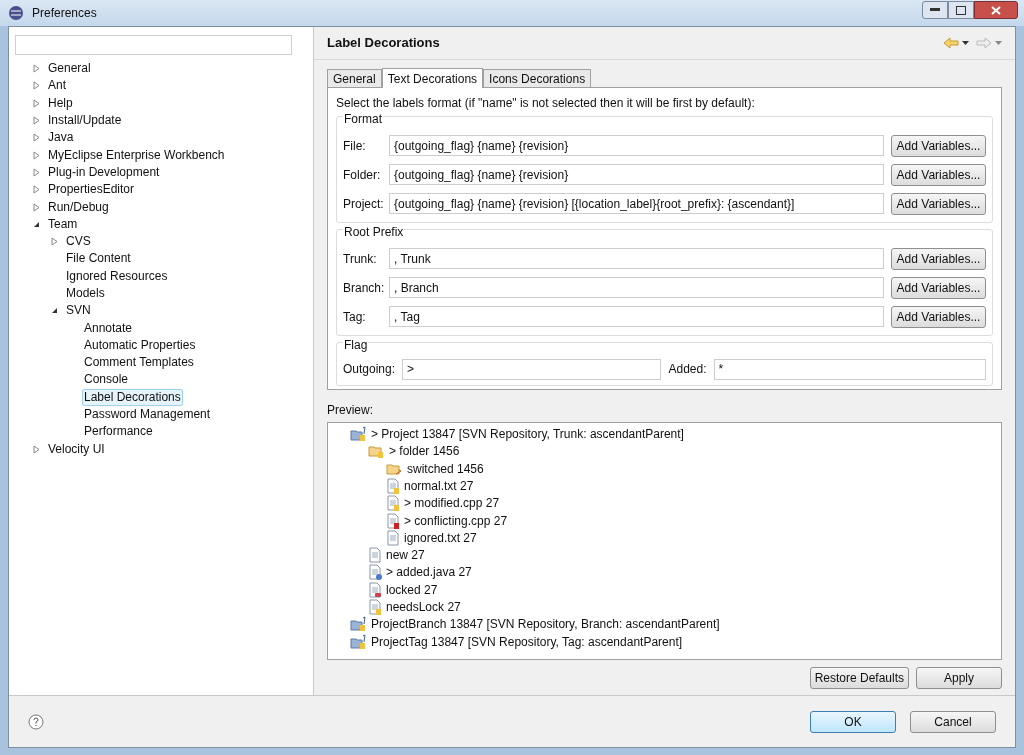 Image resolution: width=1024 pixels, height=755 pixels. I want to click on field-label: Project:, so click(364, 204).